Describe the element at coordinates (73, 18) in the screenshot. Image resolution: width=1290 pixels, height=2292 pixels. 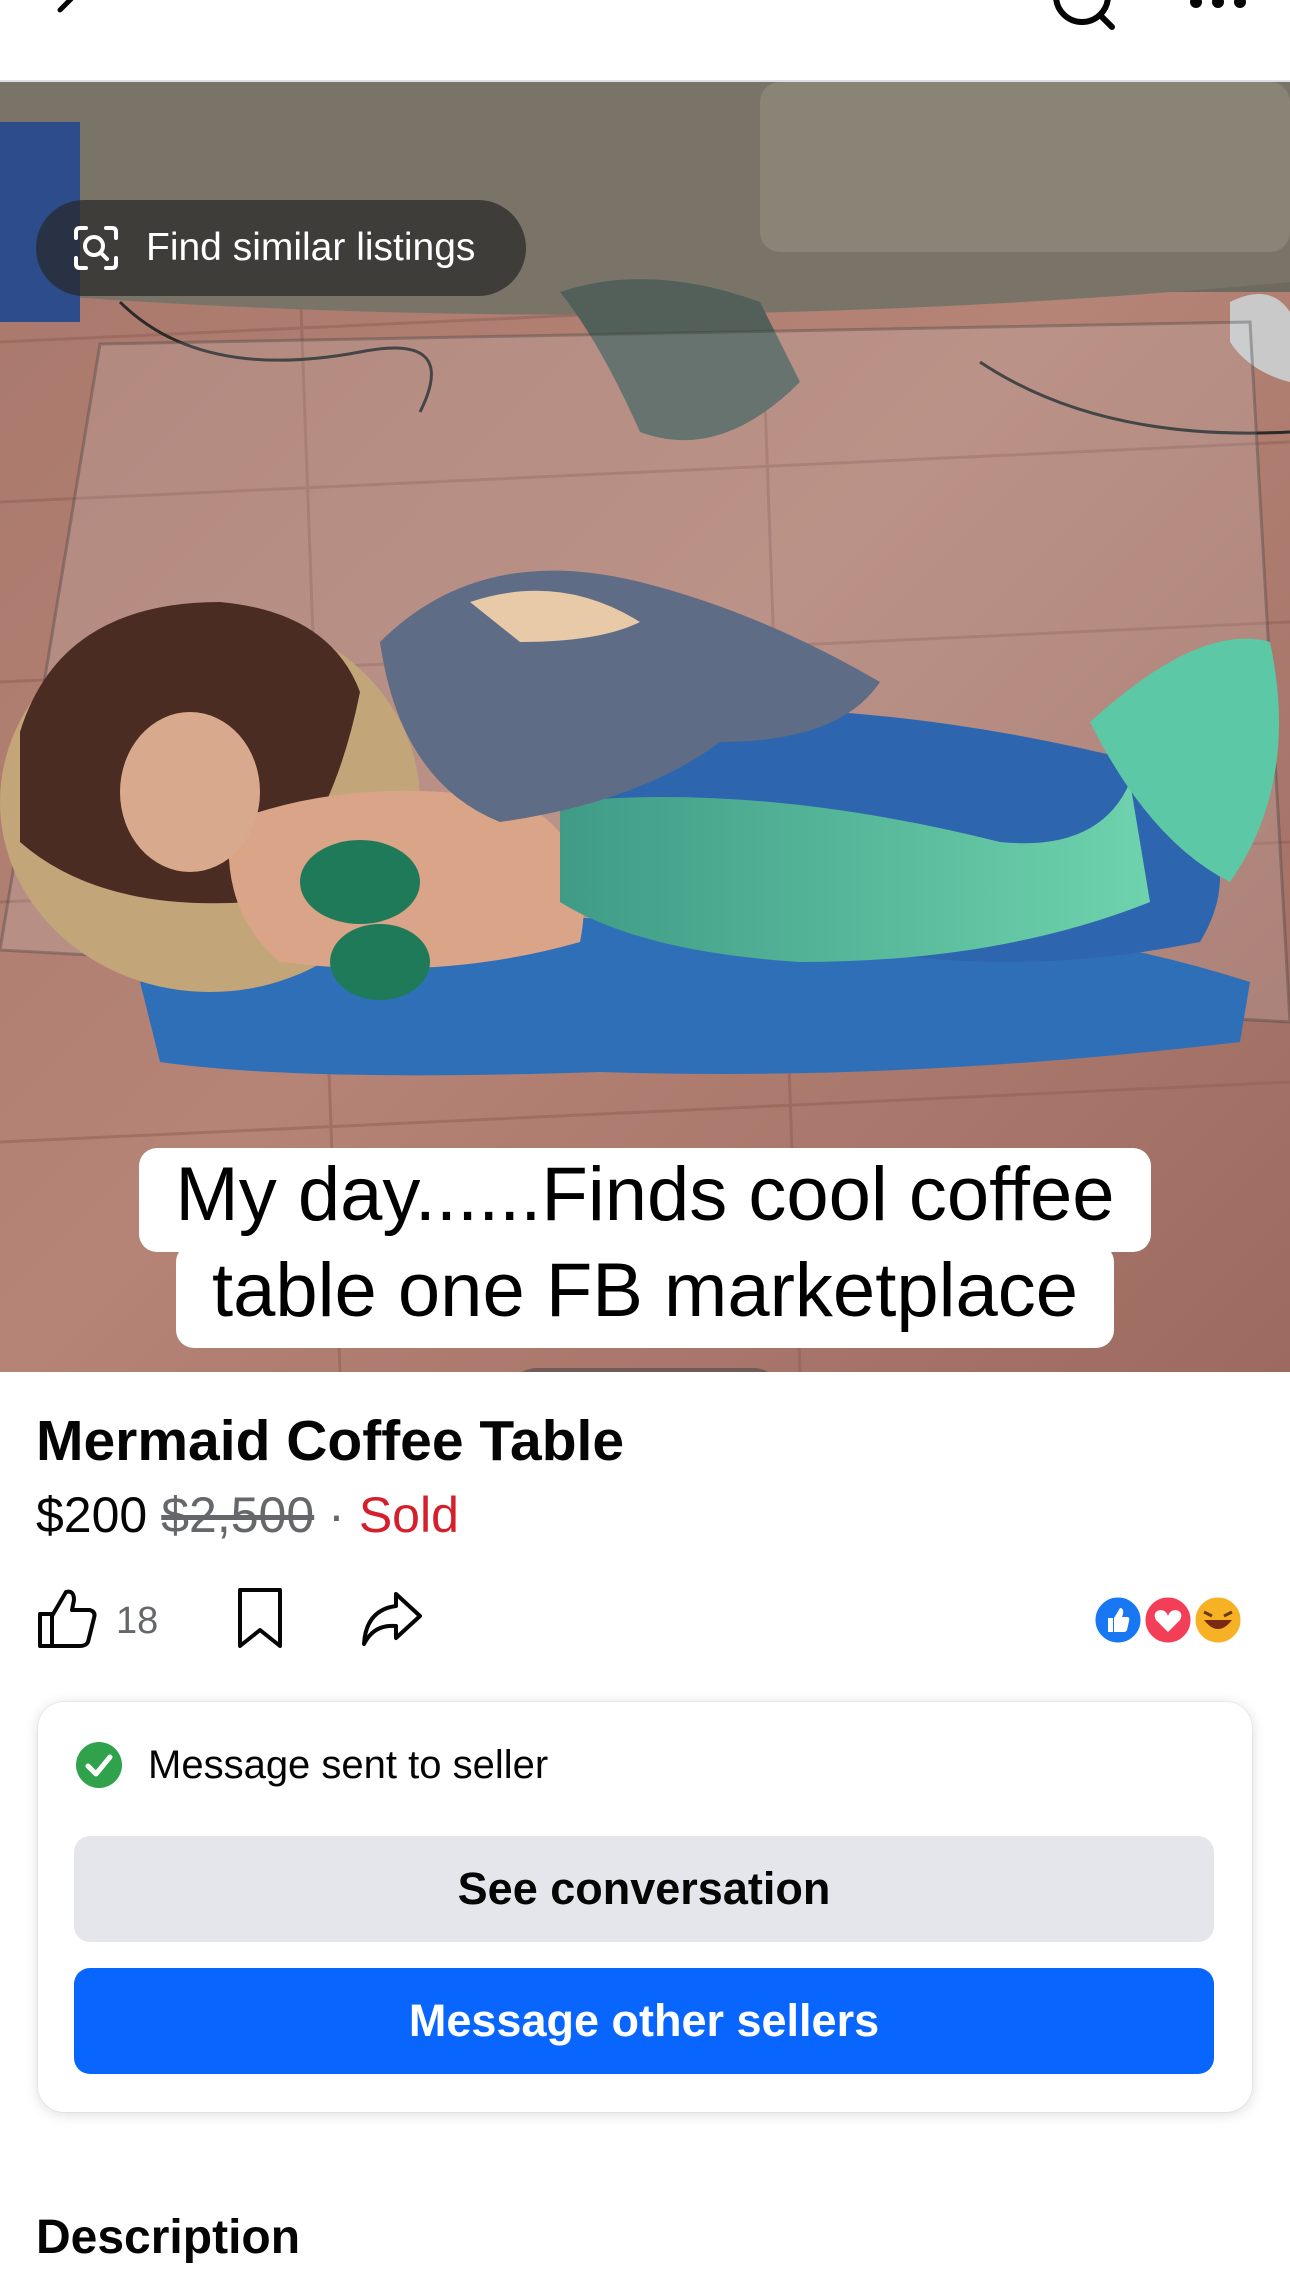
I see `chevron-left-icon` at that location.